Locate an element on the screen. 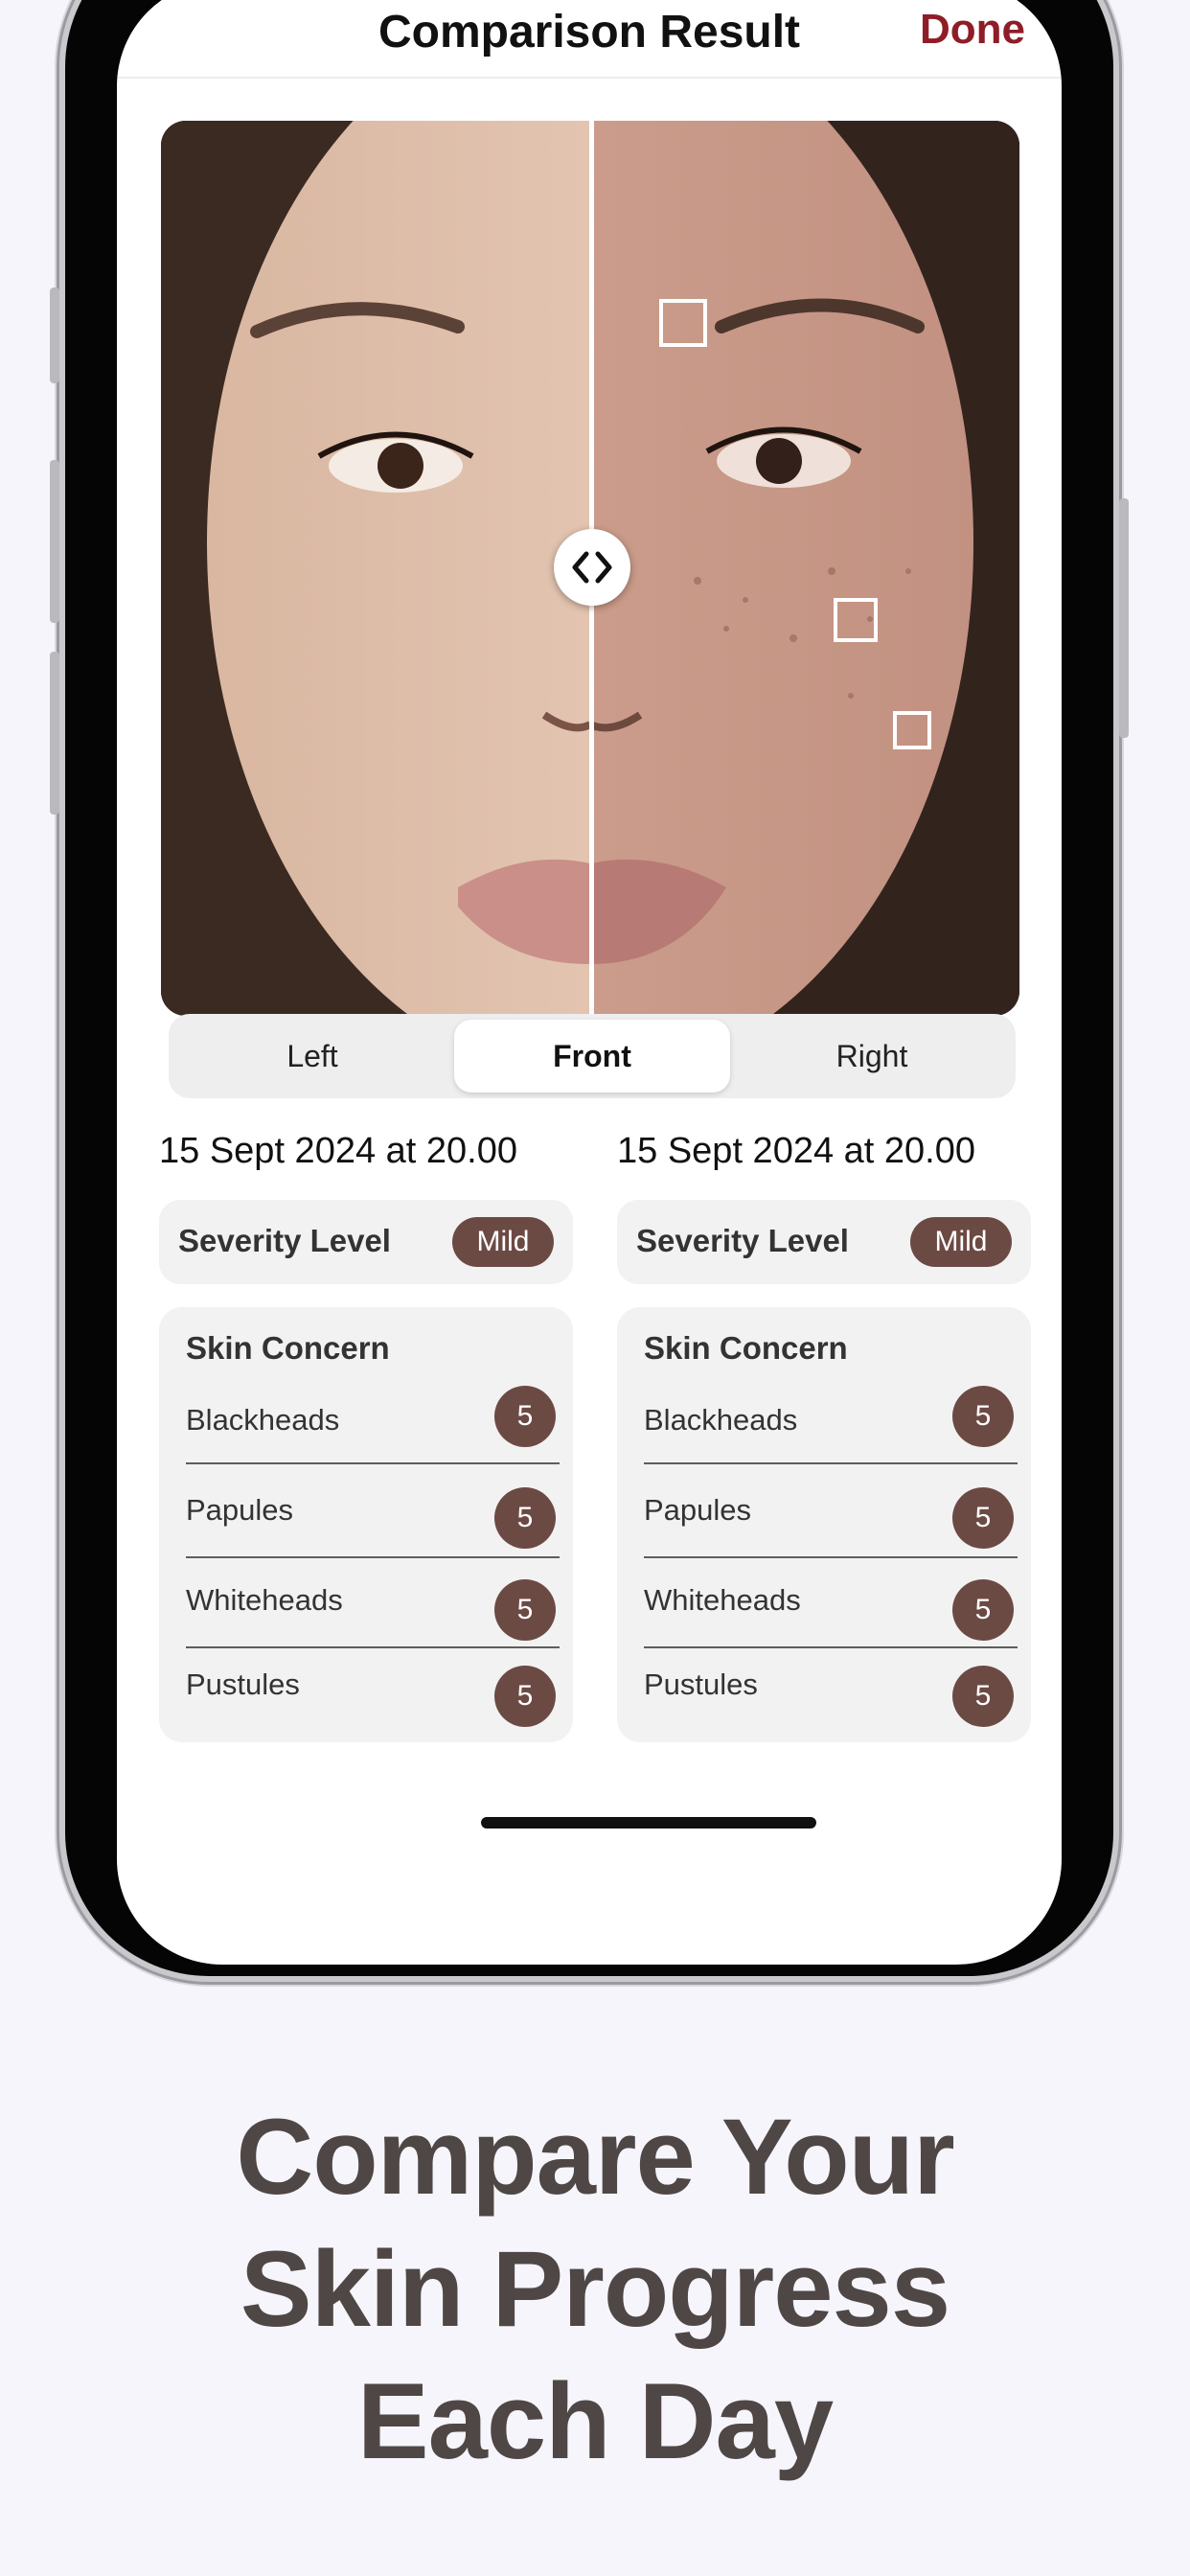  caption-line: Each Day is located at coordinates (595, 2421).